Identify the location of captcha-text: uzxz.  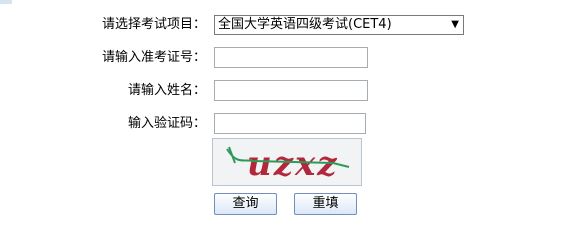
(293, 164).